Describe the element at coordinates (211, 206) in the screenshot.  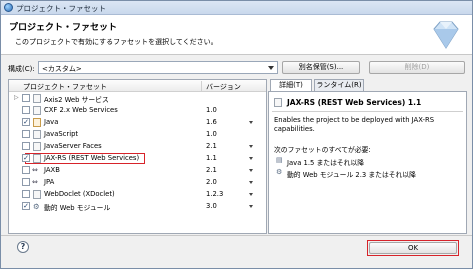
I see `facet-version: 3.0` at that location.